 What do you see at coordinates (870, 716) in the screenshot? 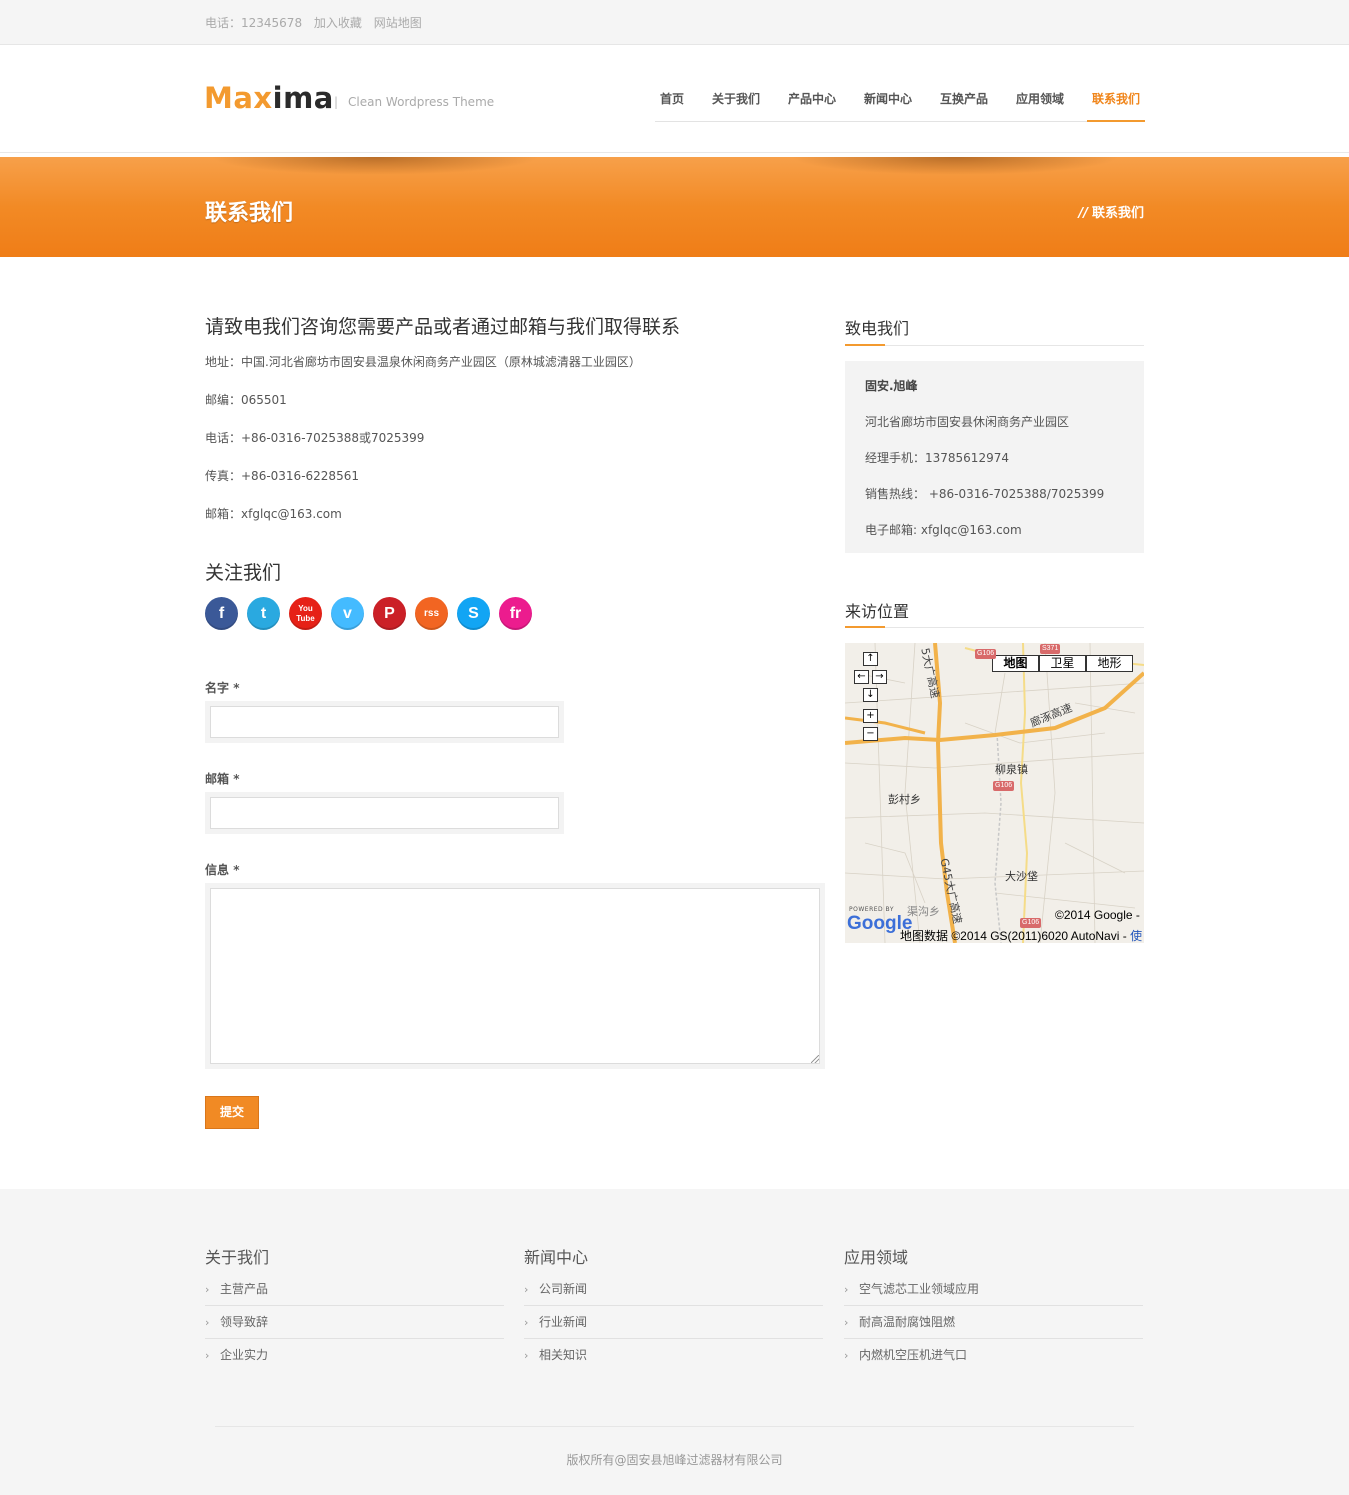
I see `zoom-in-icon: +` at bounding box center [870, 716].